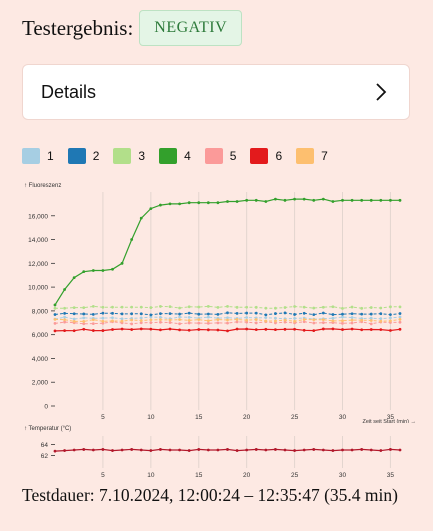  Describe the element at coordinates (266, 156) in the screenshot. I see `legend-item-6: 6` at that location.